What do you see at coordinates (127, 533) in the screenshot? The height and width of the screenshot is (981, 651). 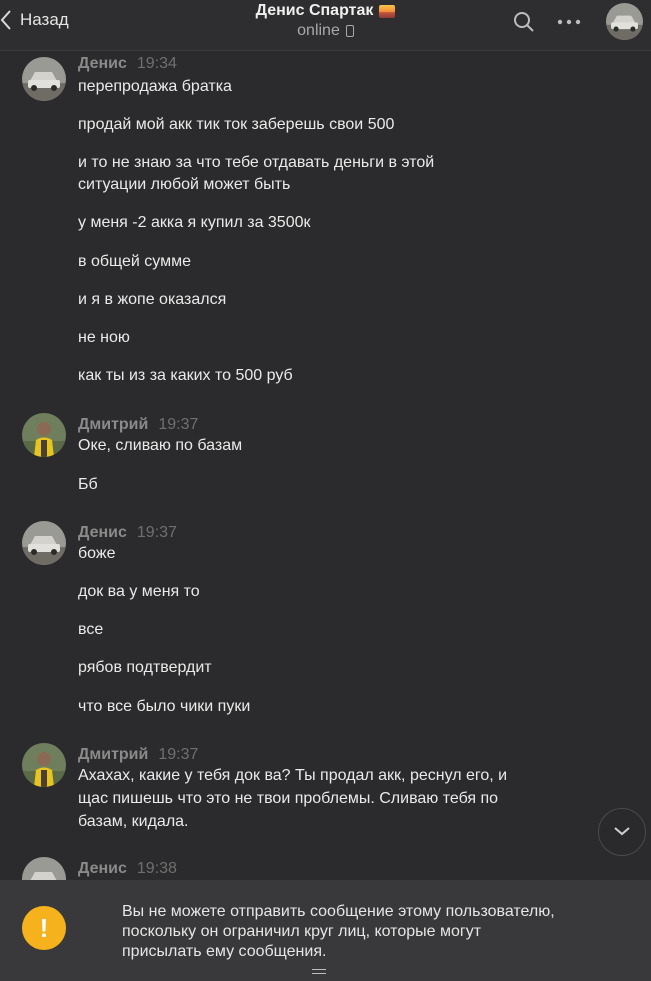 I see `message-header: Денис 19:37` at bounding box center [127, 533].